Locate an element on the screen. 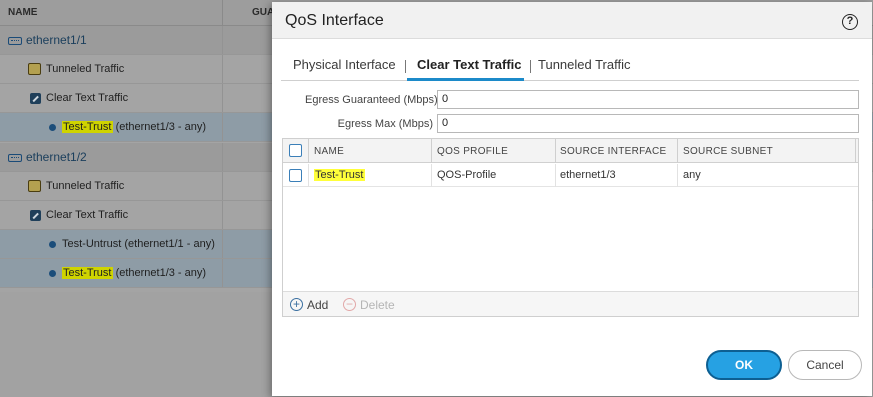  grid-toolbar: + Add − Delete is located at coordinates (570, 303).